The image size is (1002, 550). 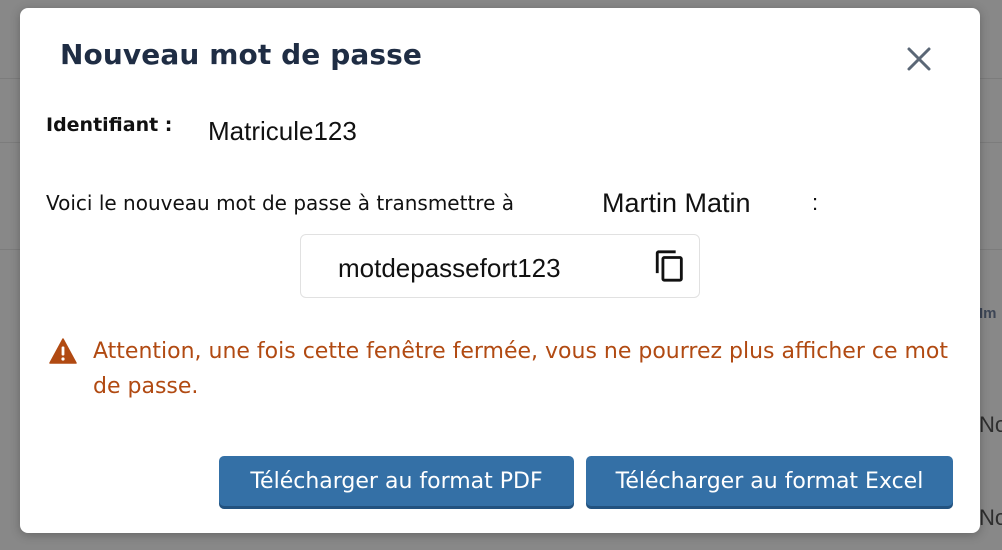 I want to click on download-pdf-button: Télécharger au format PDF, so click(x=396, y=481).